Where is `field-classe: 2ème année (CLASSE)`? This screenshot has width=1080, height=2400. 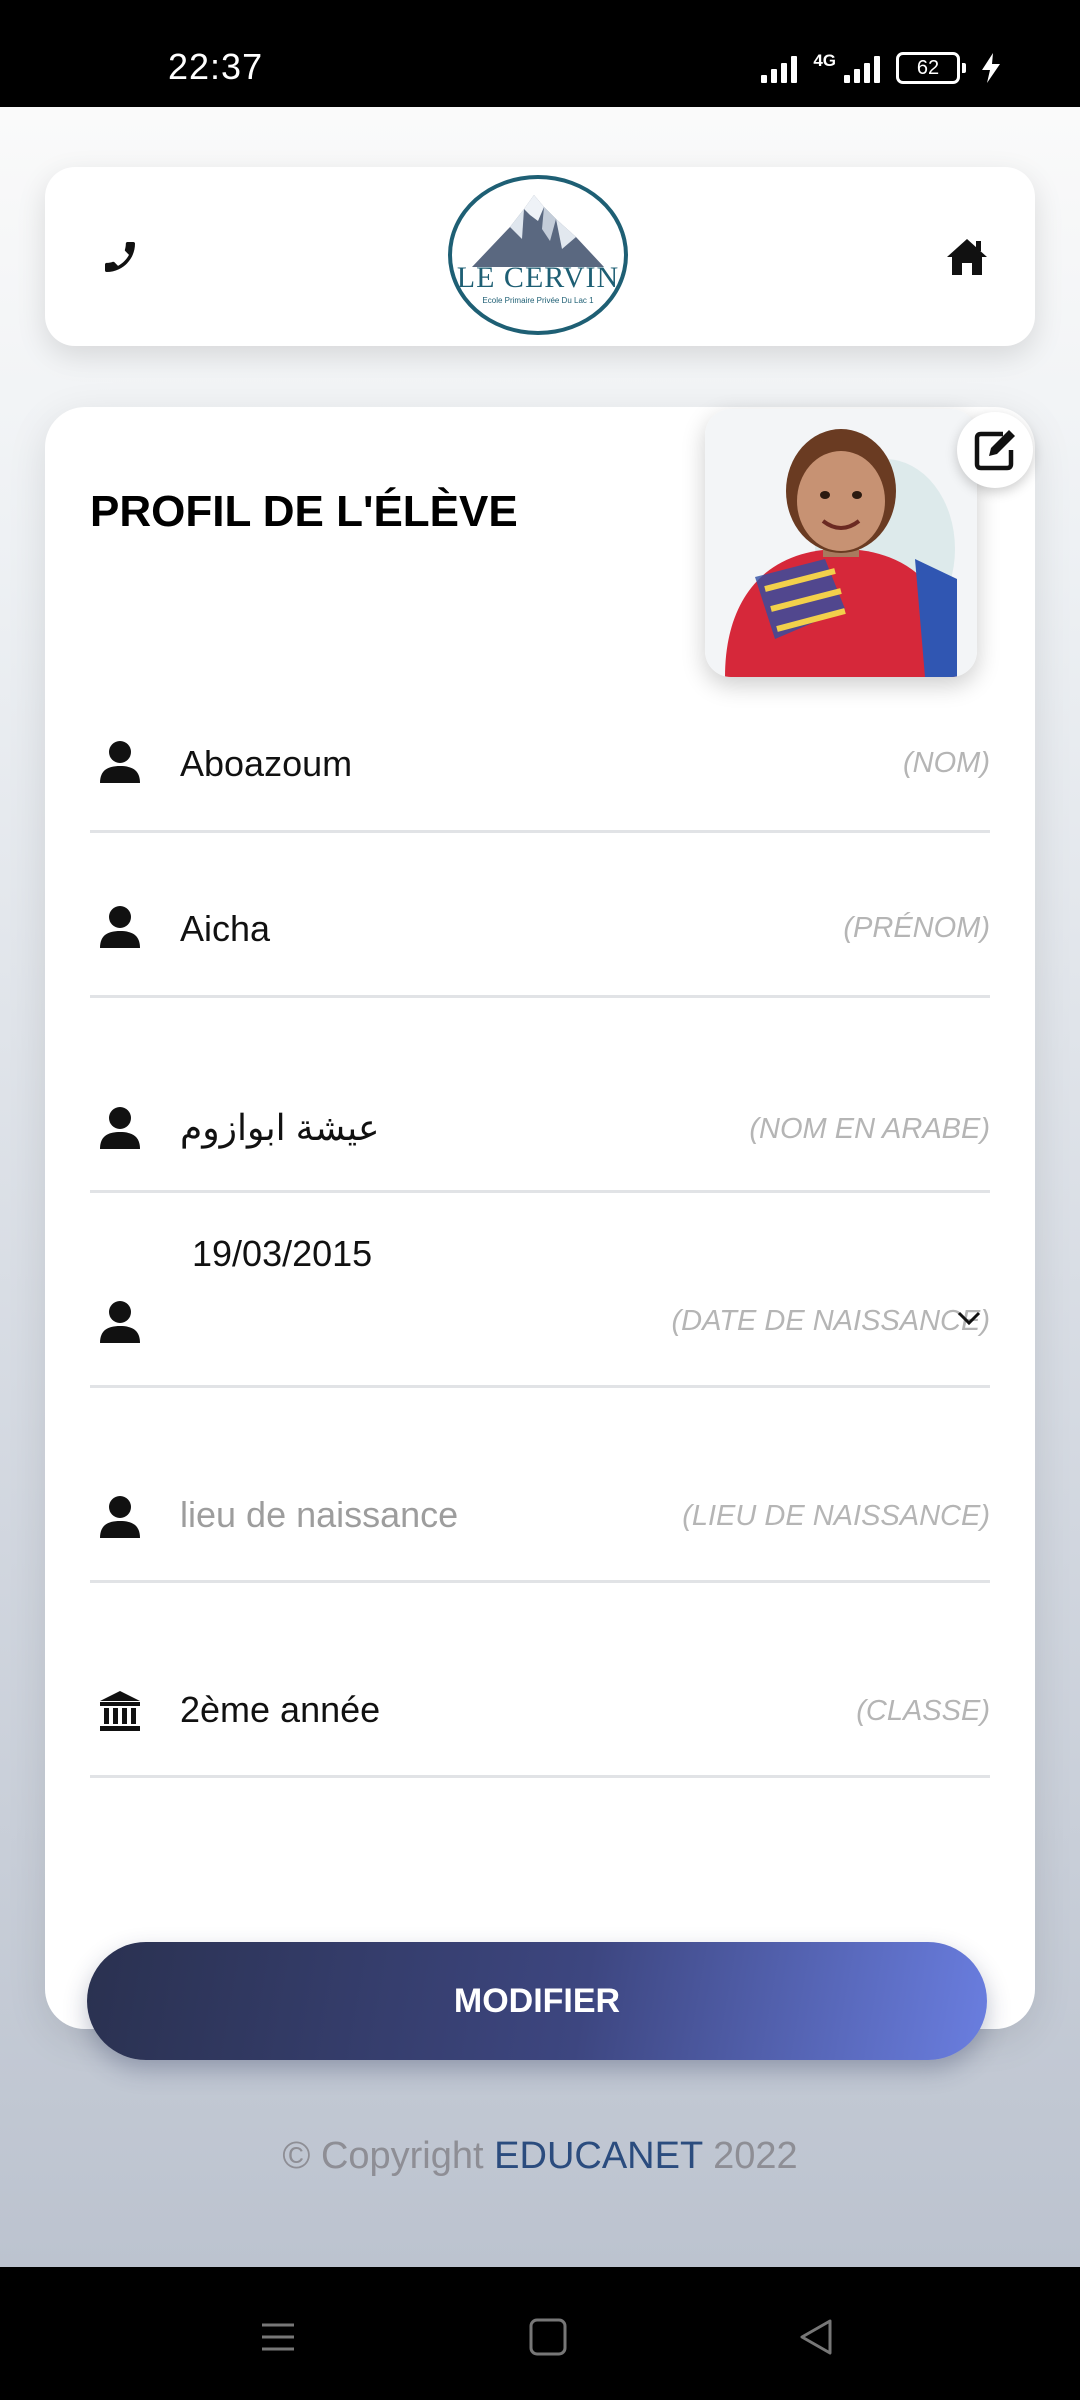
field-classe: 2ème année (CLASSE) is located at coordinates (540, 1680).